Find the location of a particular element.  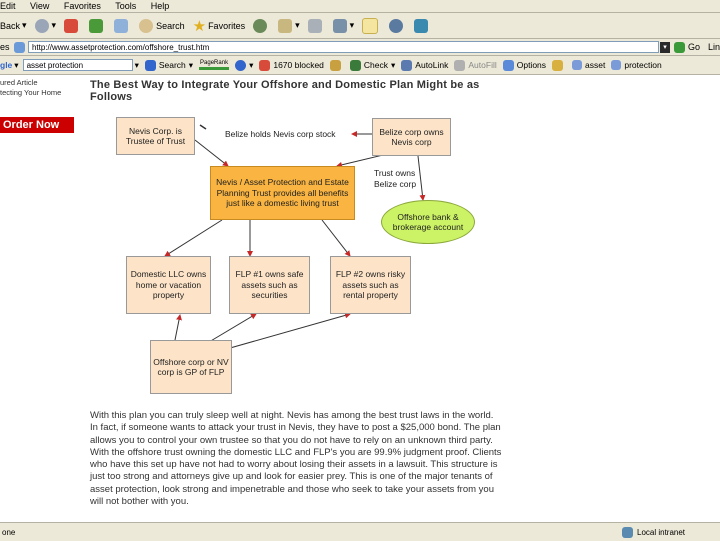

node-offshore-bank: Offshore bank & brokerage account is located at coordinates (428, 222).